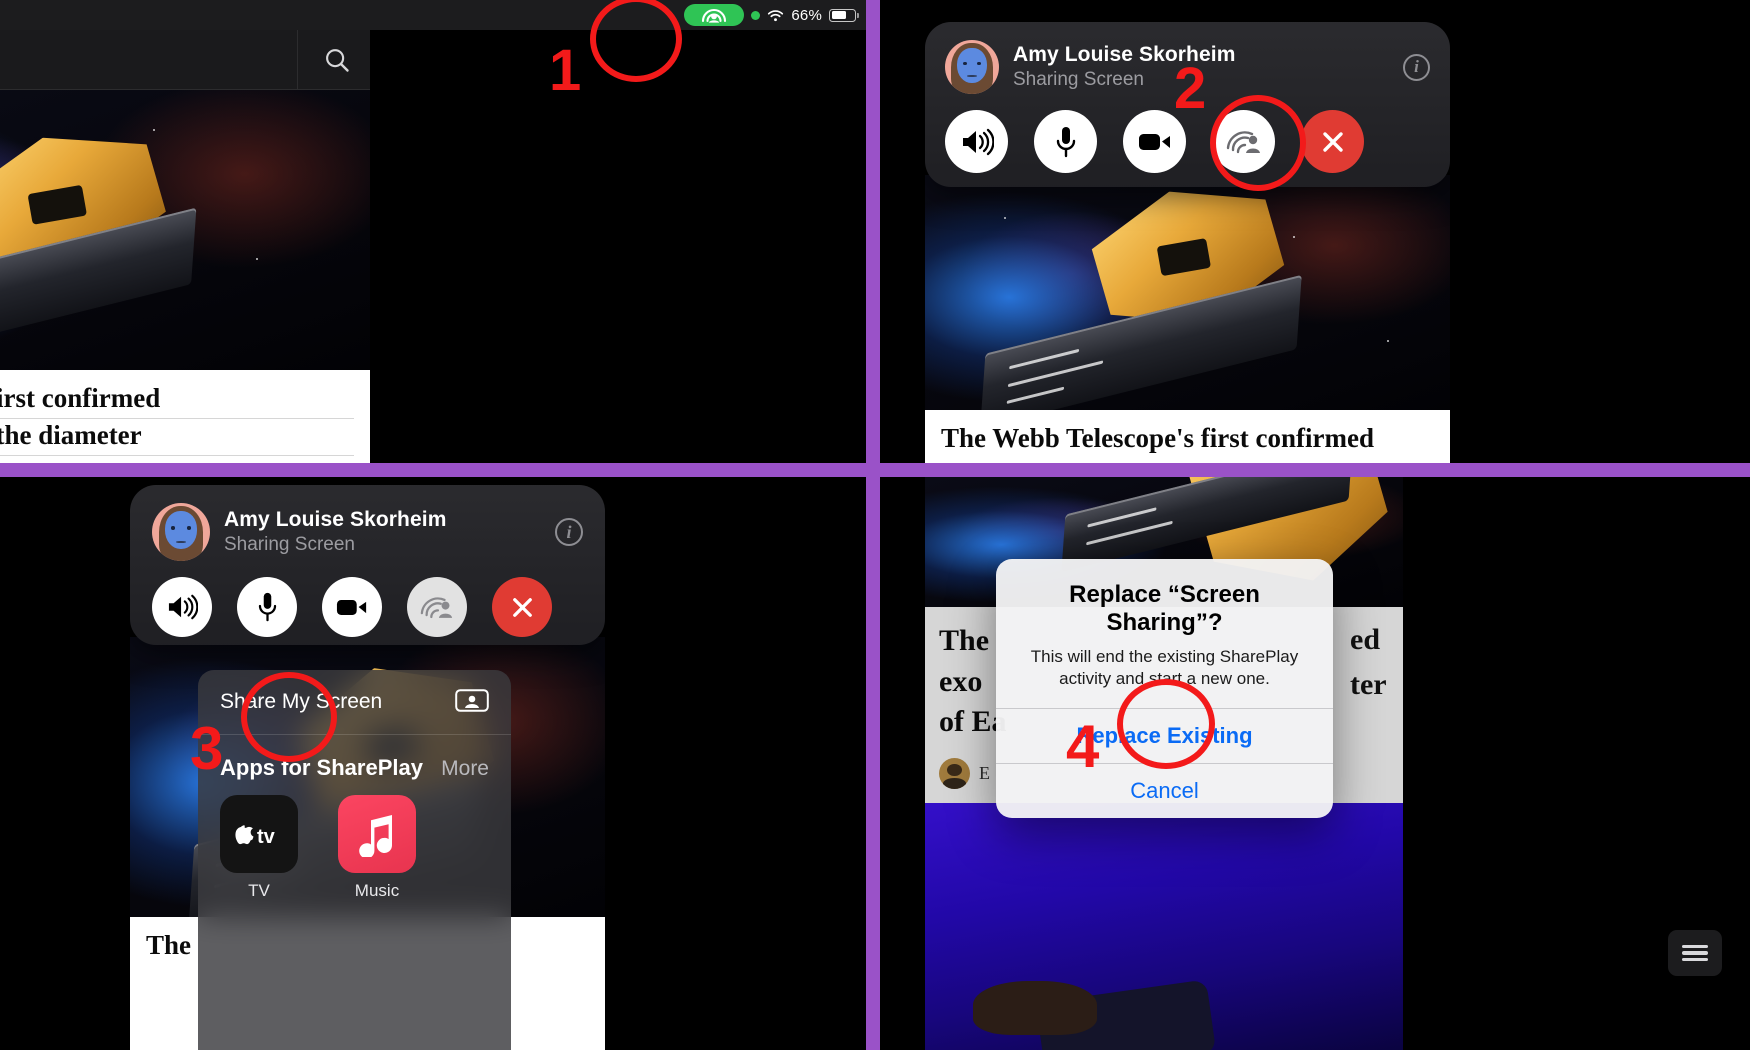 The height and width of the screenshot is (1050, 1750). I want to click on shareplay-sheet: Share My Screen Apps for SharePlay More, so click(354, 860).